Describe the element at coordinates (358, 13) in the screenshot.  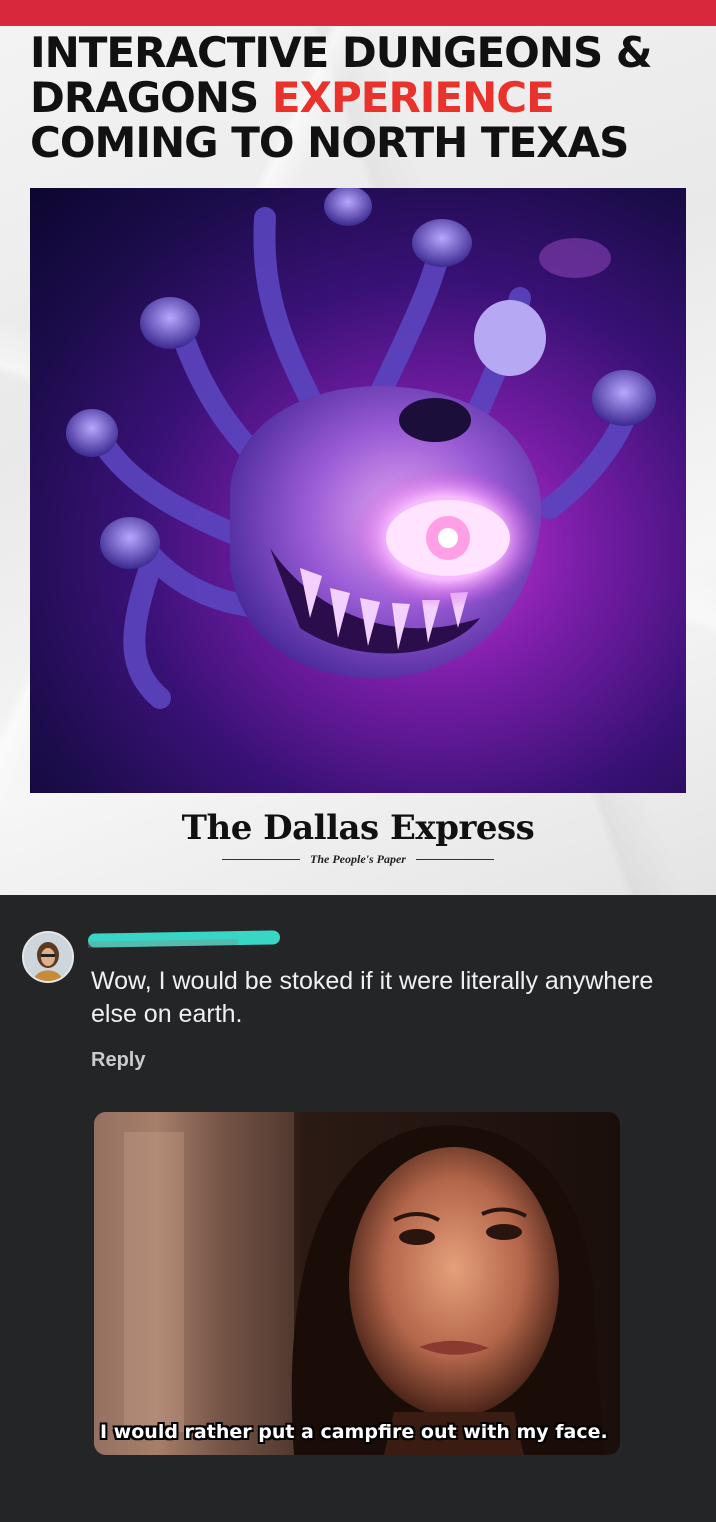
I see `accent-bar` at that location.